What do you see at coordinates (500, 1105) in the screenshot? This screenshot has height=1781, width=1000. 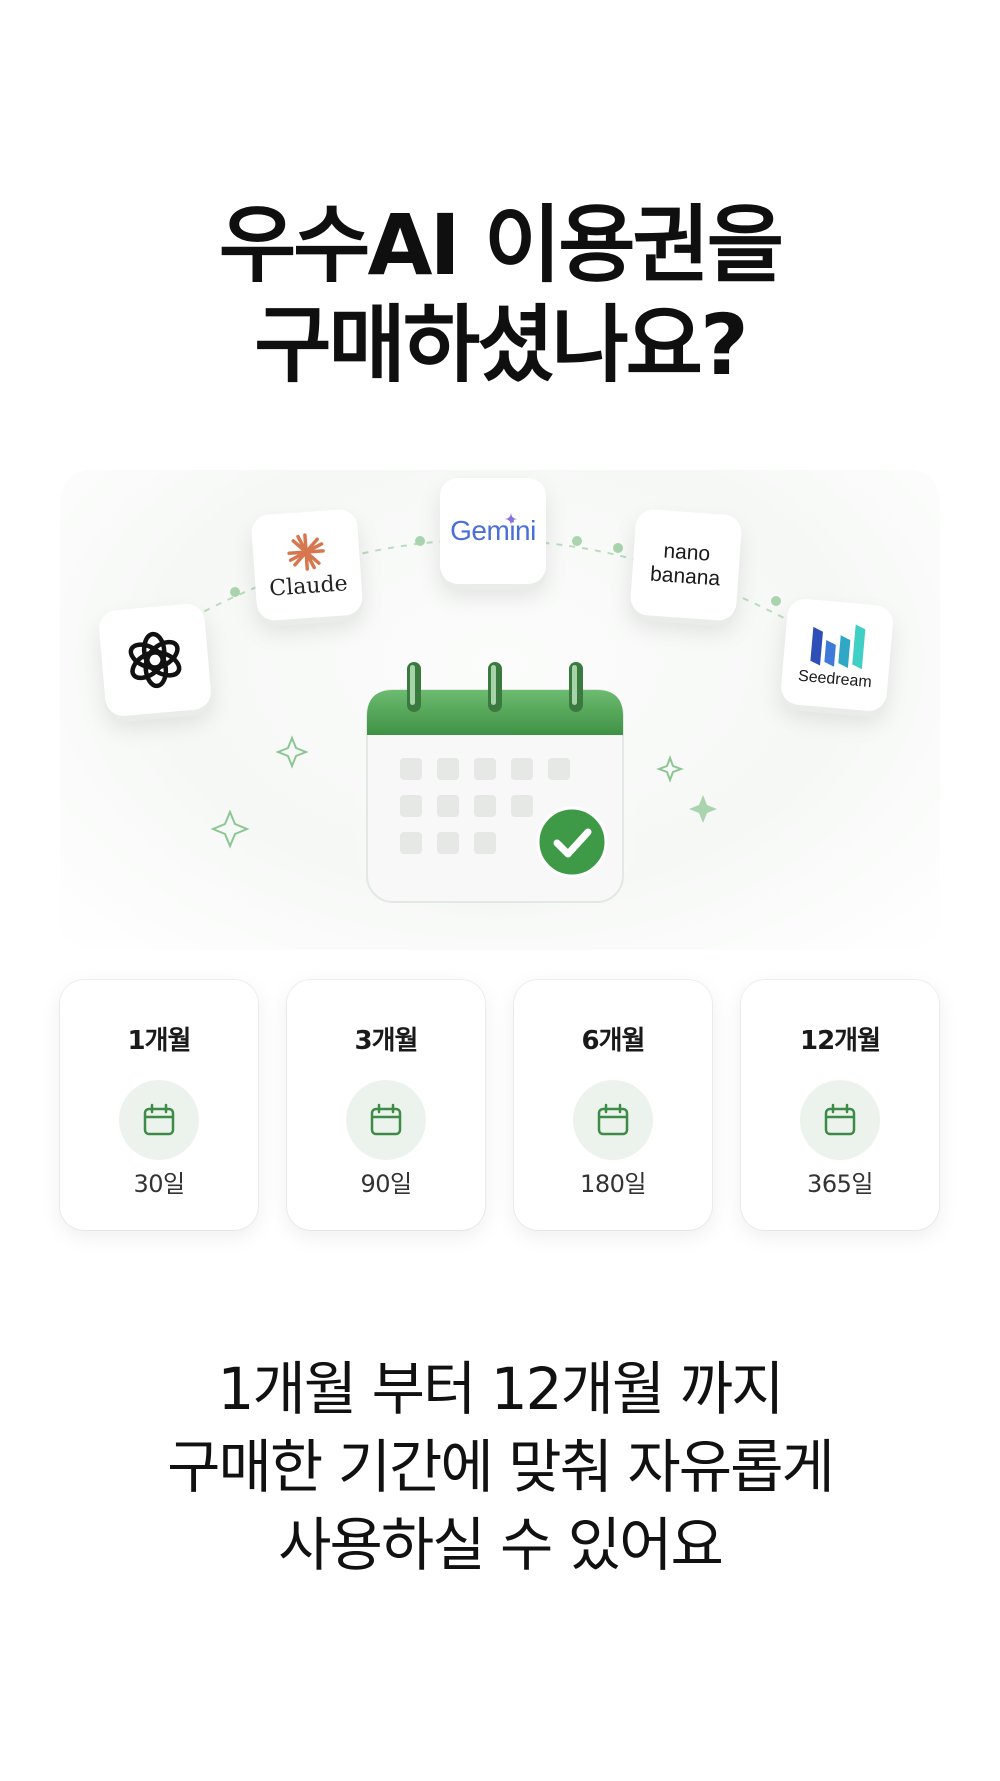 I see `plan-cards: 1개월 30일 3개월 90일 6개월 180일 12개월 365일` at bounding box center [500, 1105].